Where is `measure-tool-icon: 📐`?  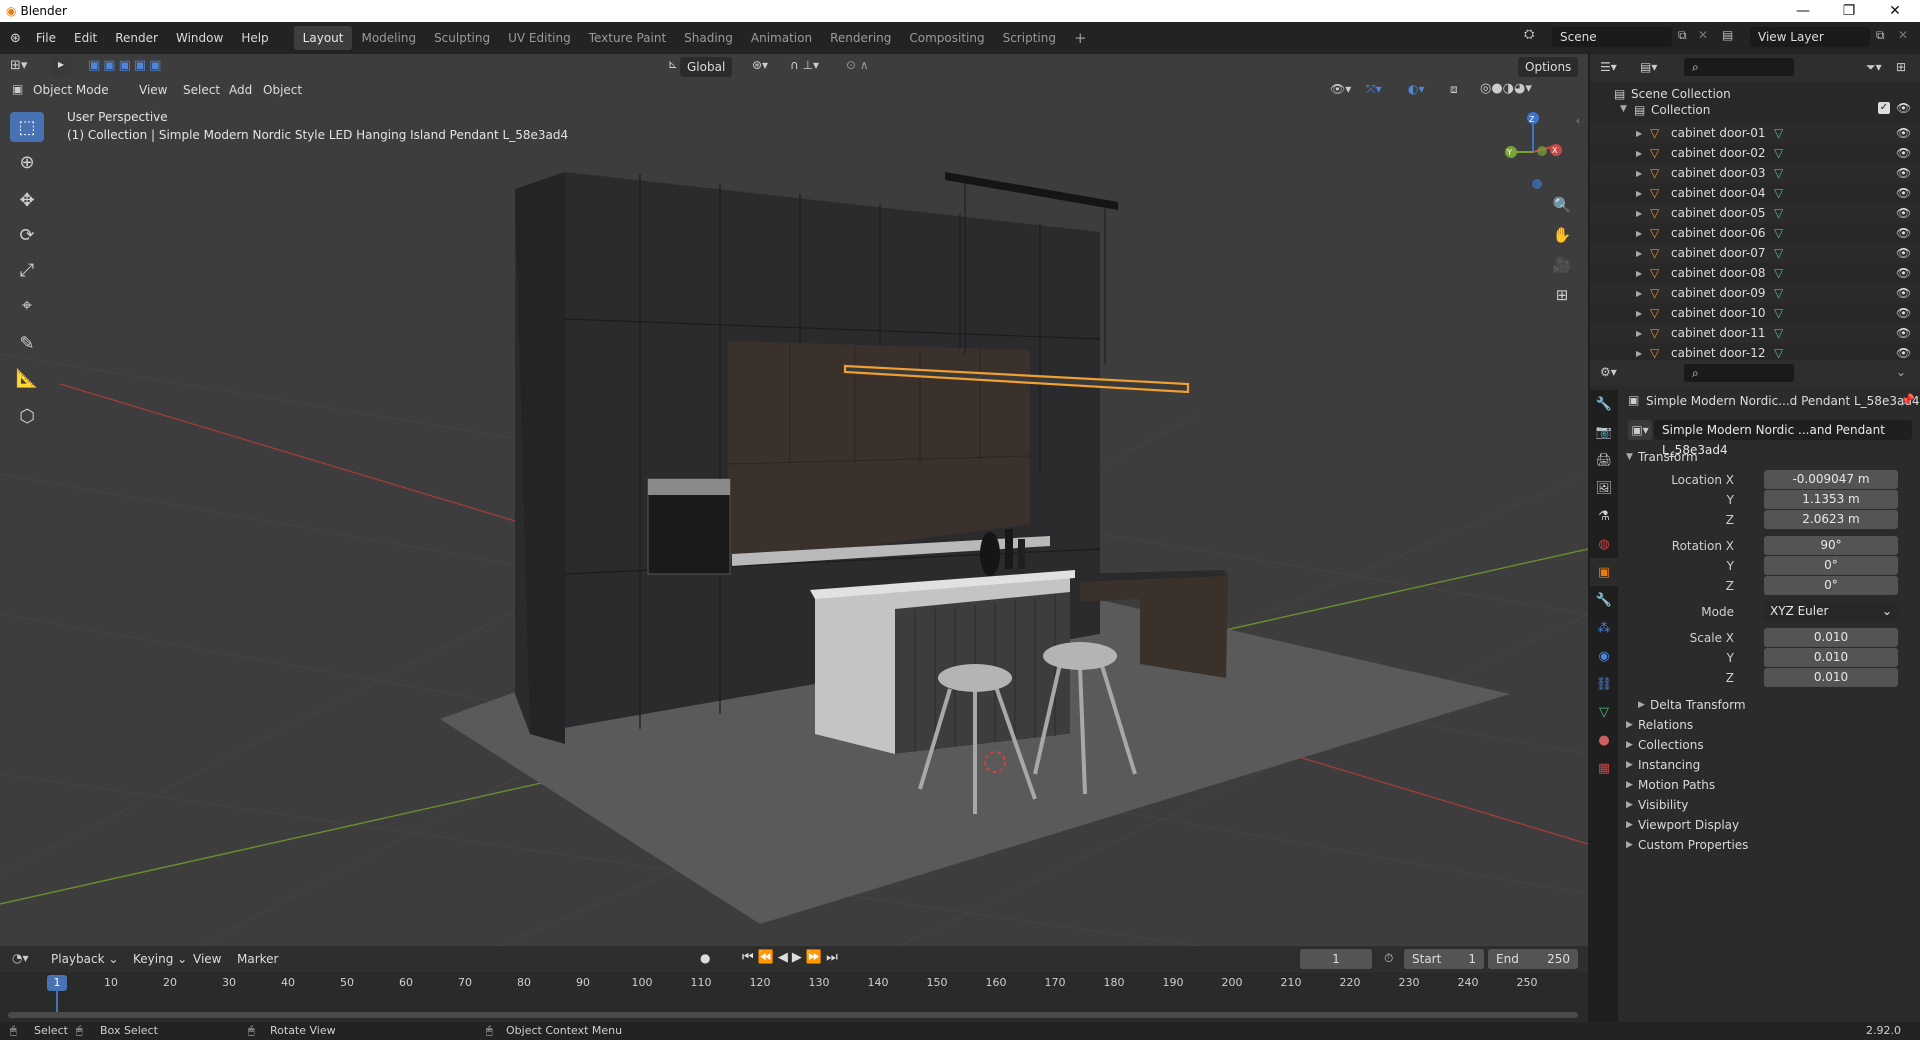 measure-tool-icon: 📐 is located at coordinates (27, 378).